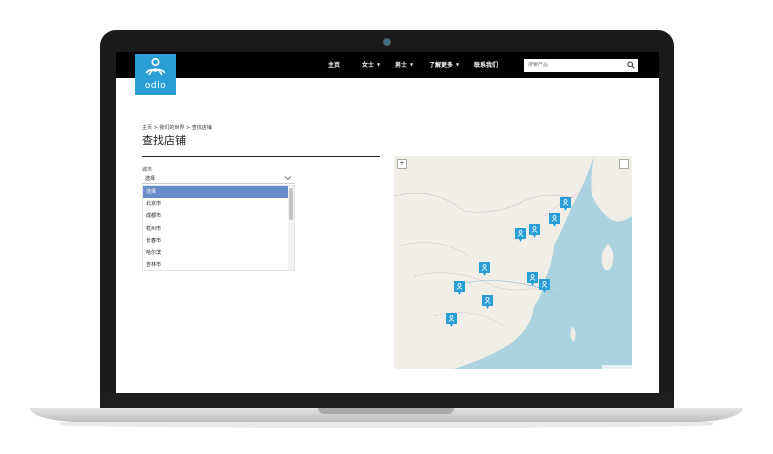 The image size is (773, 454). I want to click on city-label: 城市, so click(147, 170).